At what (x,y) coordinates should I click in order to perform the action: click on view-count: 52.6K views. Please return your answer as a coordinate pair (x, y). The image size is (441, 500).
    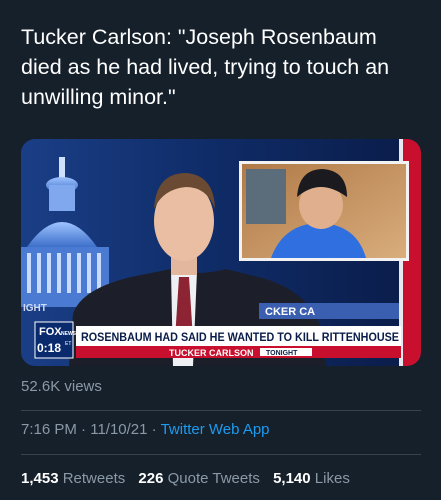
    Looking at the image, I should click on (61, 386).